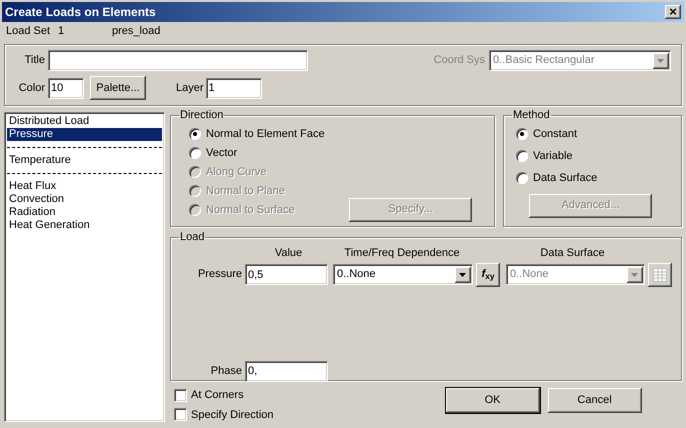 This screenshot has height=428, width=686. What do you see at coordinates (553, 156) in the screenshot?
I see `radio-label: Variable` at bounding box center [553, 156].